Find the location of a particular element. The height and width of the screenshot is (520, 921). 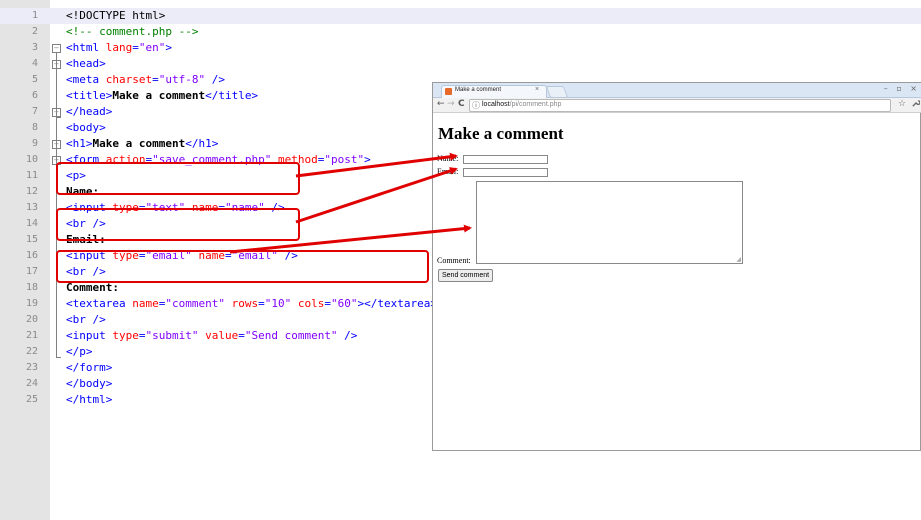

code-token: <input is located at coordinates (89, 335).